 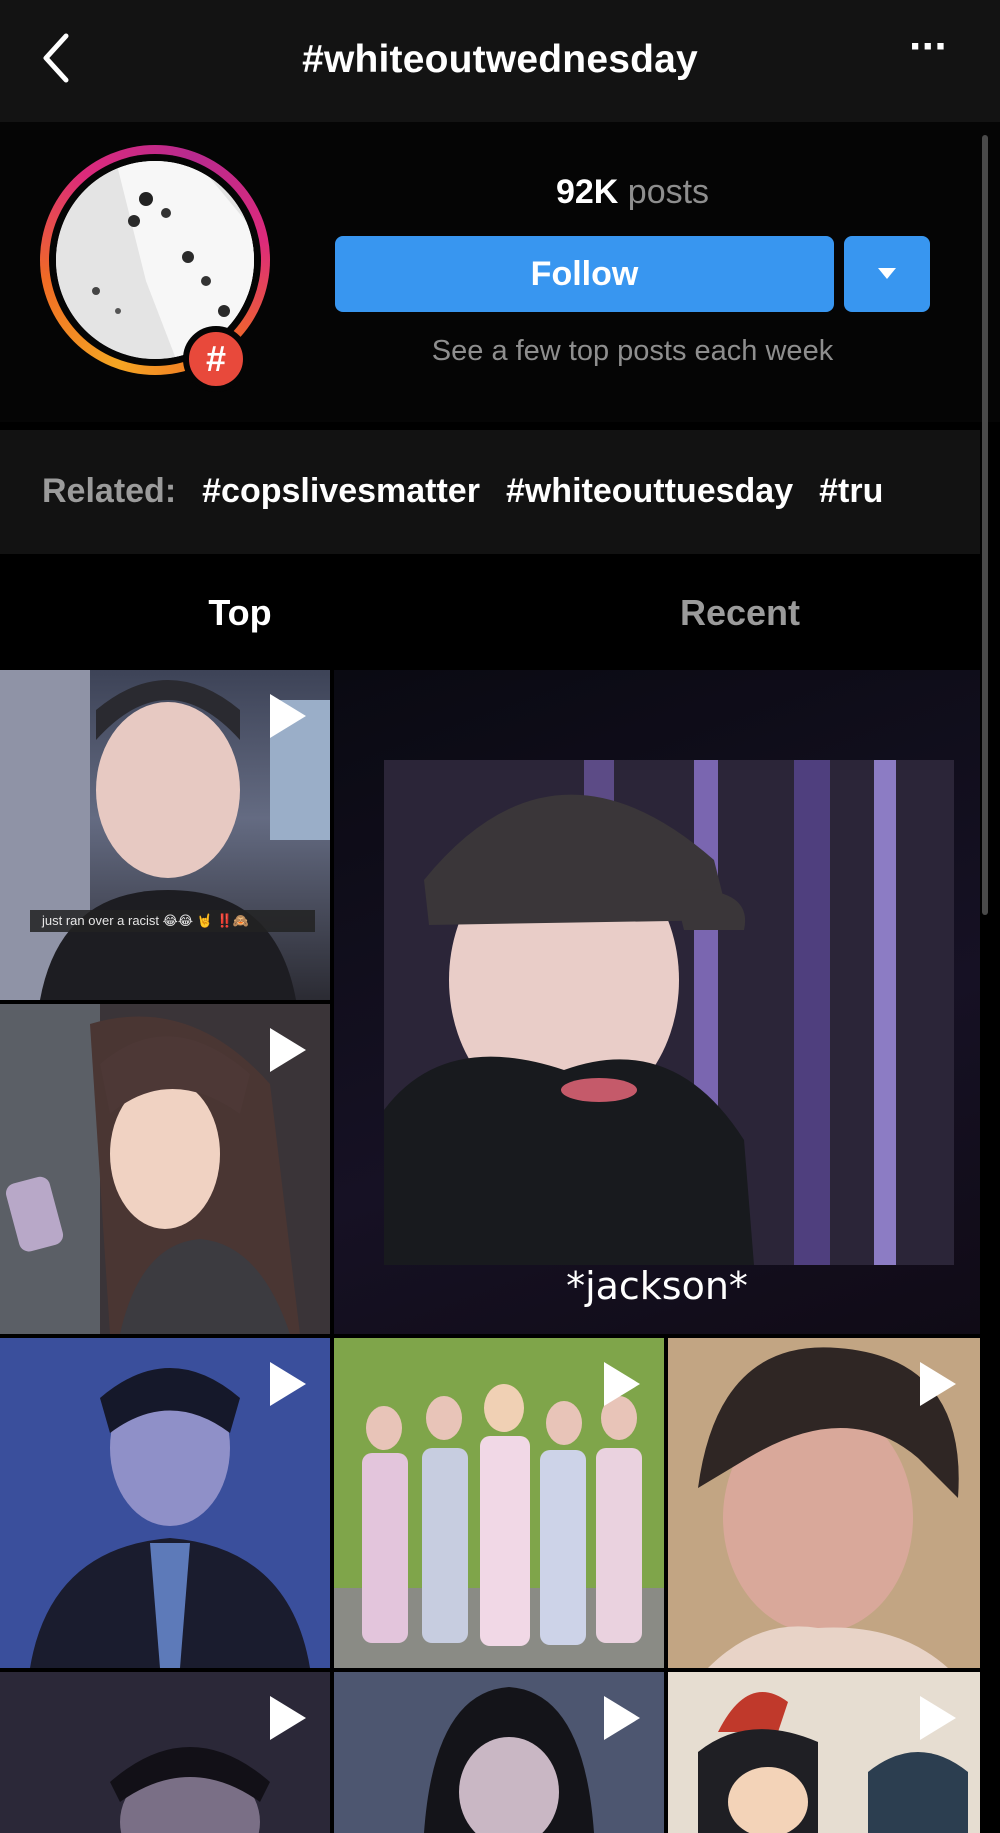 What do you see at coordinates (740, 613) in the screenshot?
I see `tab-recent: Recent` at bounding box center [740, 613].